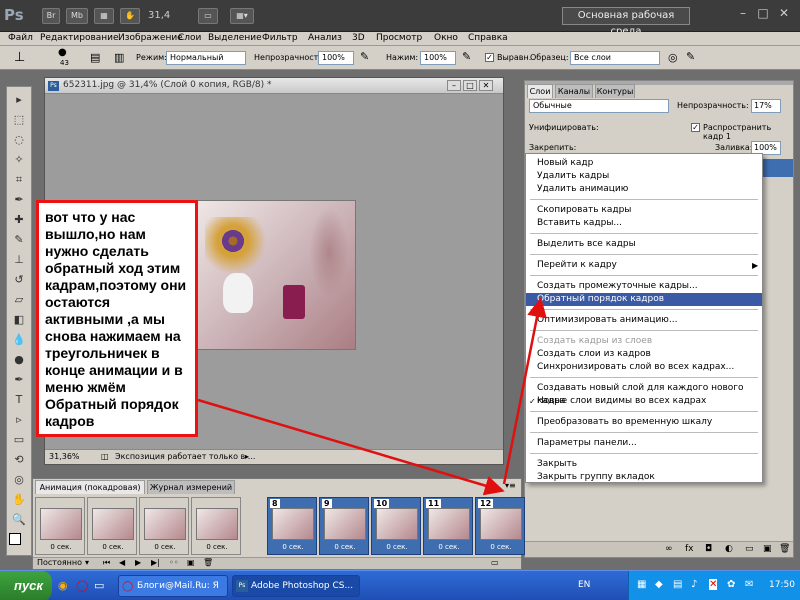  What do you see at coordinates (399, 38) in the screenshot?
I see `menu-view: Просмотр` at bounding box center [399, 38].